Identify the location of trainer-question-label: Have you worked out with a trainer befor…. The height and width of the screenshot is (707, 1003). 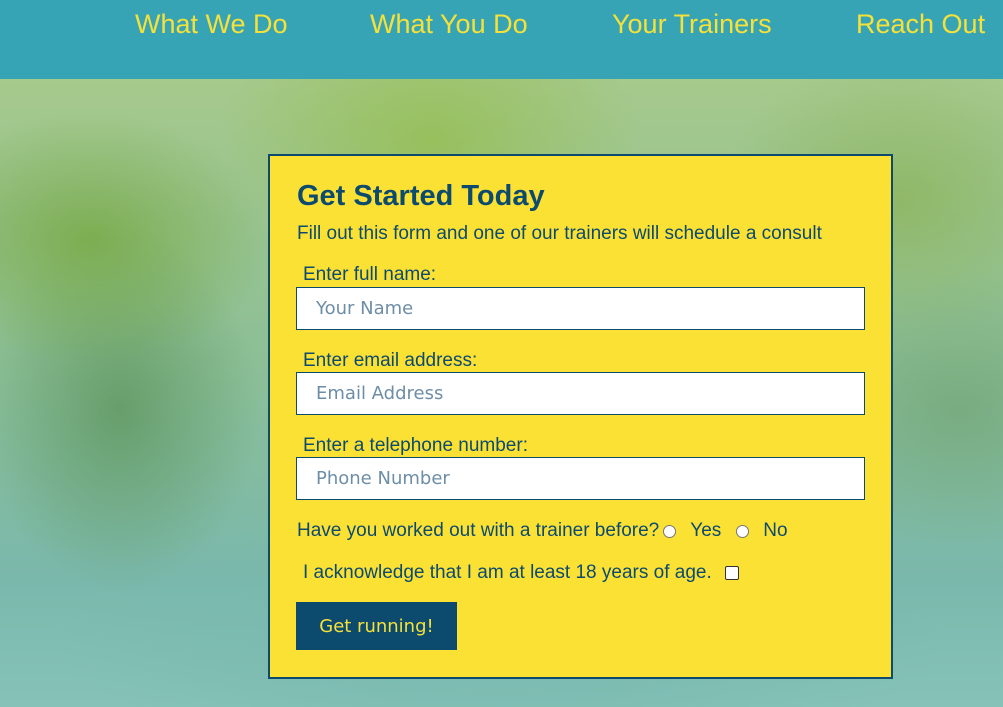
(478, 530).